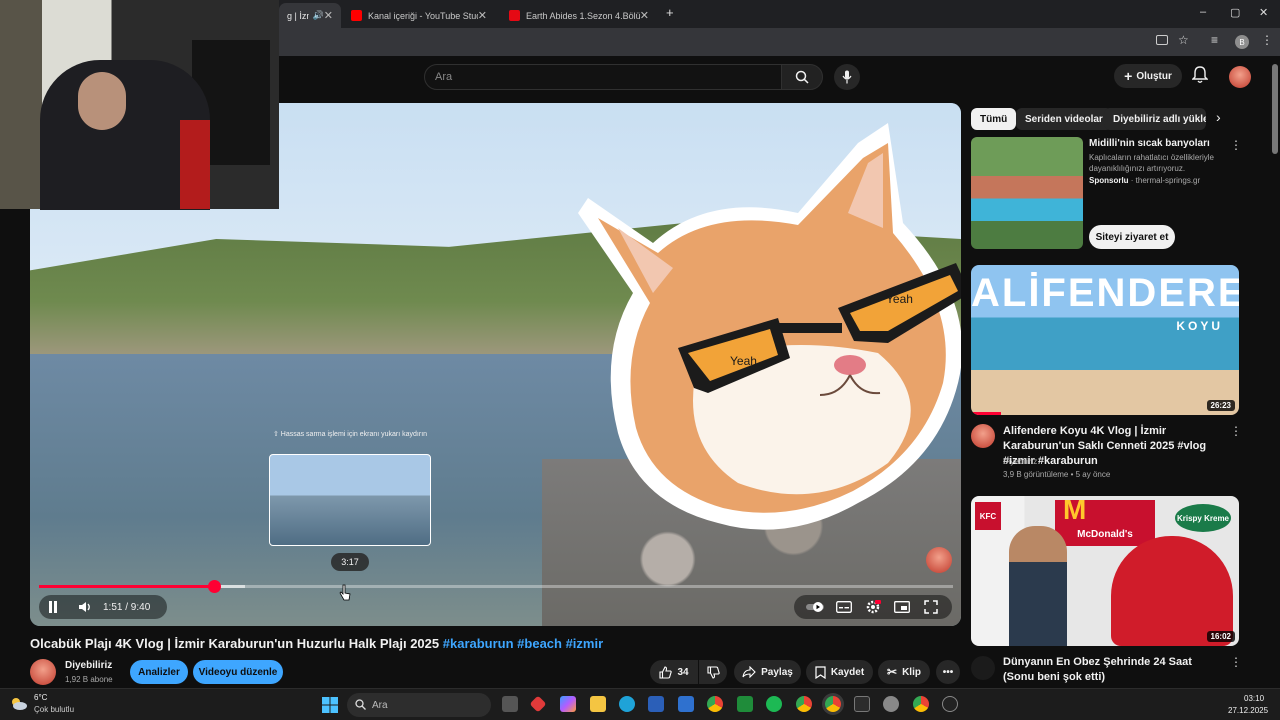 This screenshot has height=720, width=1280. I want to click on edge-icon, so click(627, 704).